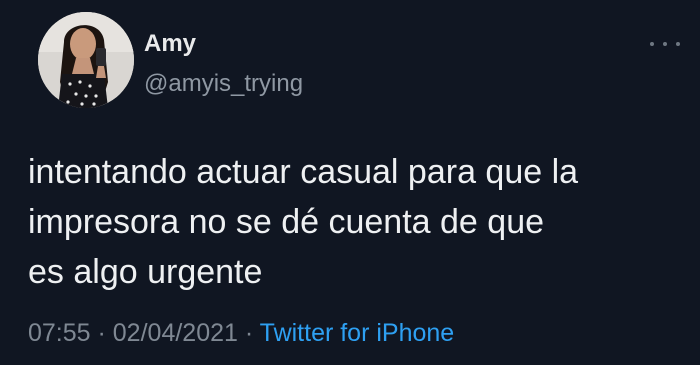 The height and width of the screenshot is (365, 700). What do you see at coordinates (223, 84) in the screenshot?
I see `author-handle: @amyis_trying` at bounding box center [223, 84].